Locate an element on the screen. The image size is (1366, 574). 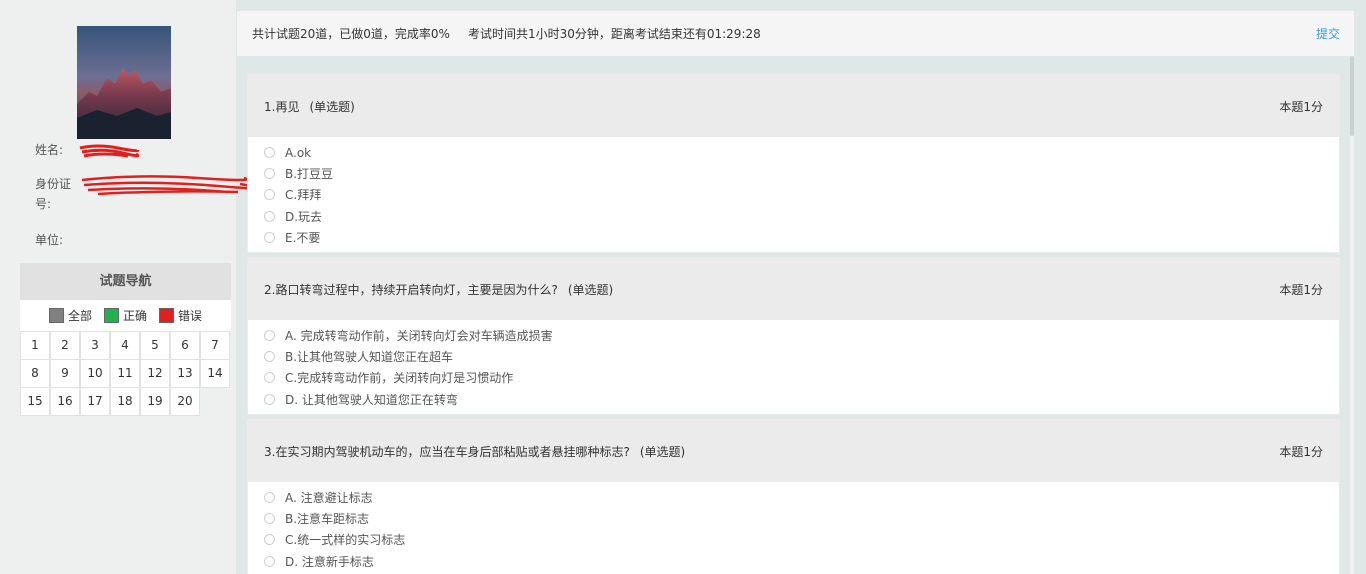
nav-question-11: 11 is located at coordinates (125, 373).